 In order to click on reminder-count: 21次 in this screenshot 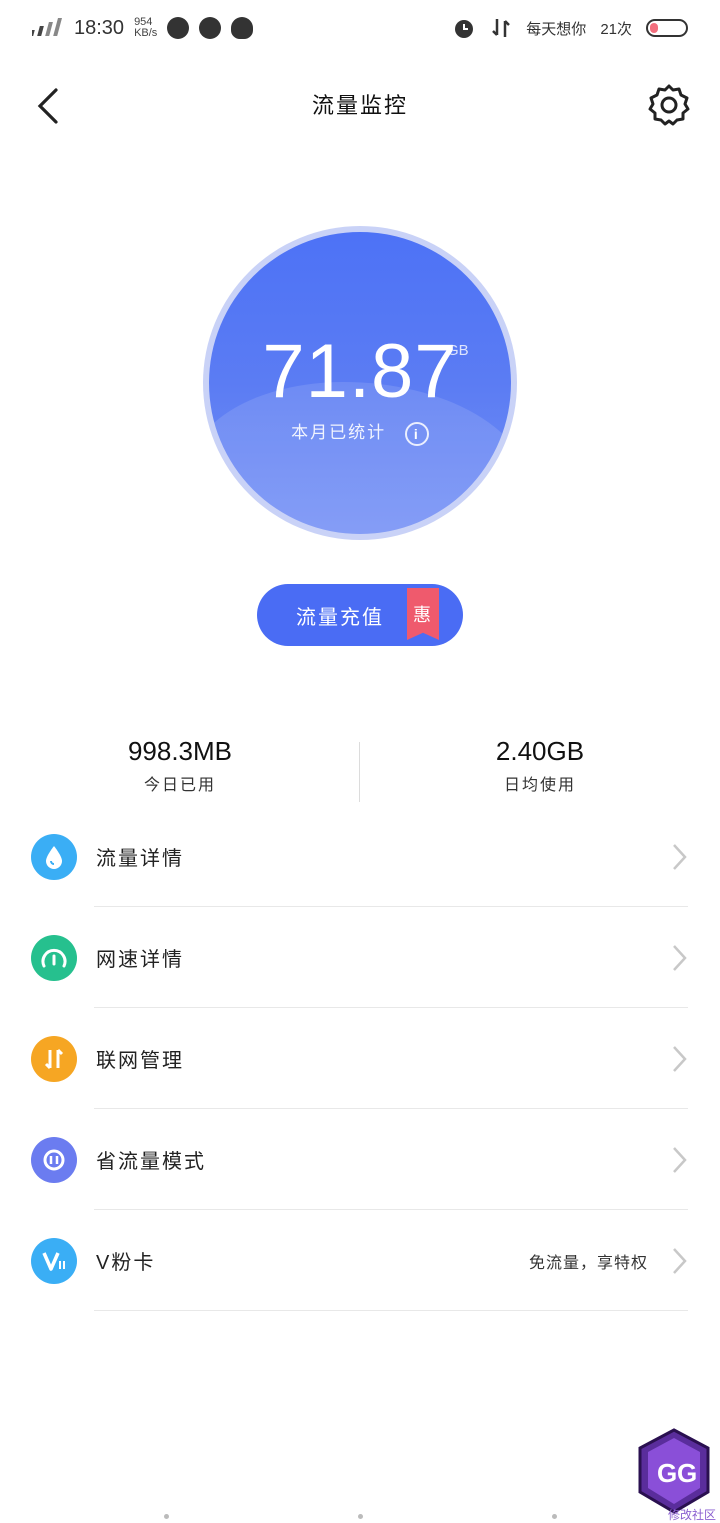, I will do `click(616, 29)`.